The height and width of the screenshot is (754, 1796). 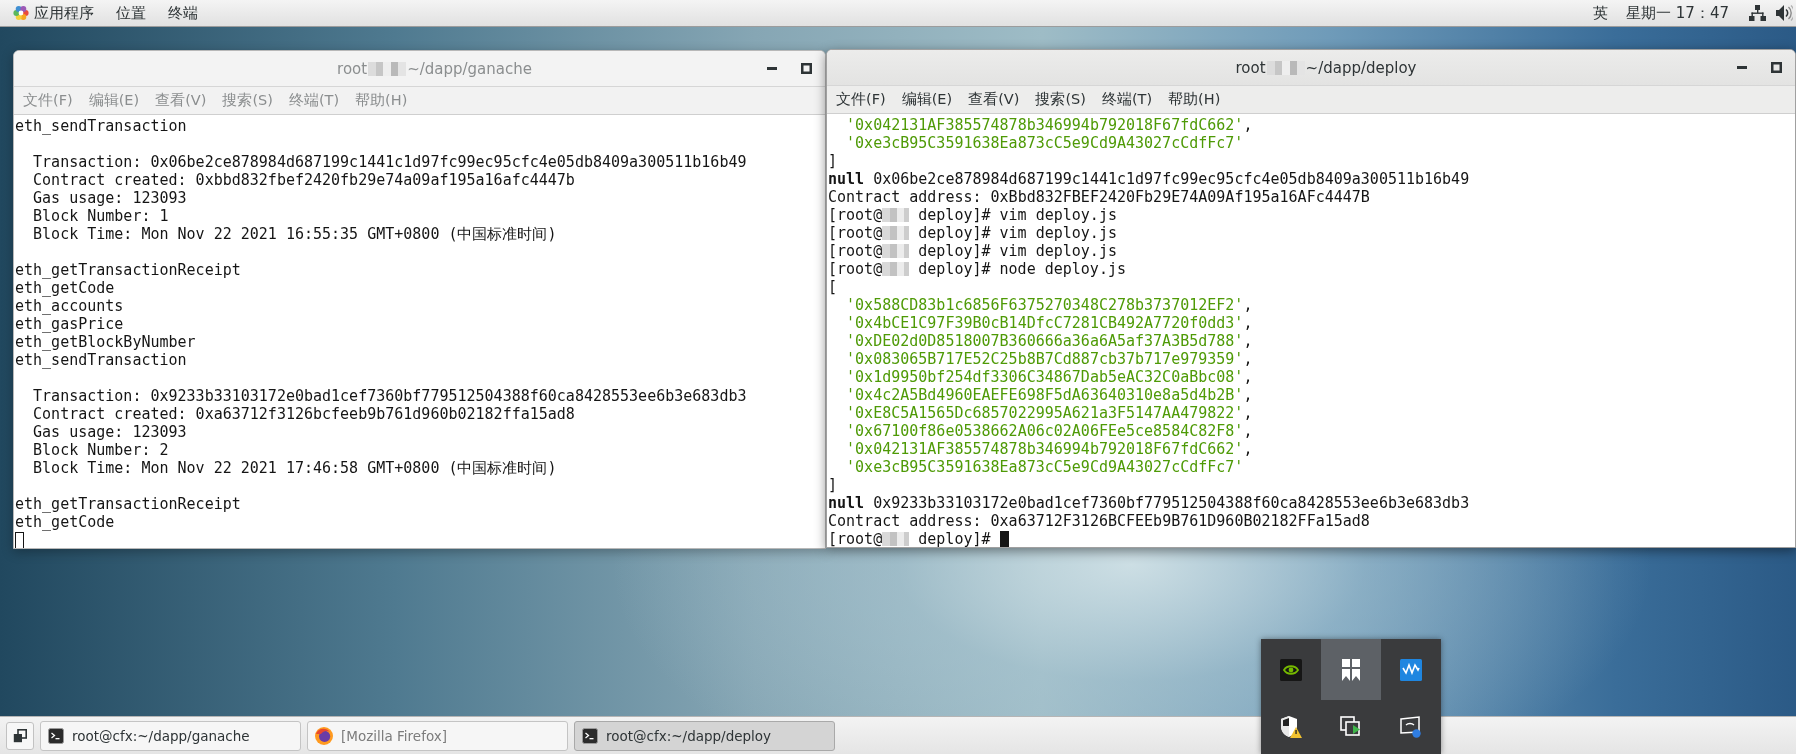 I want to click on address-string: '0x588CD83b1c6856F6375270348C278b3737012EF2', so click(x=1045, y=305).